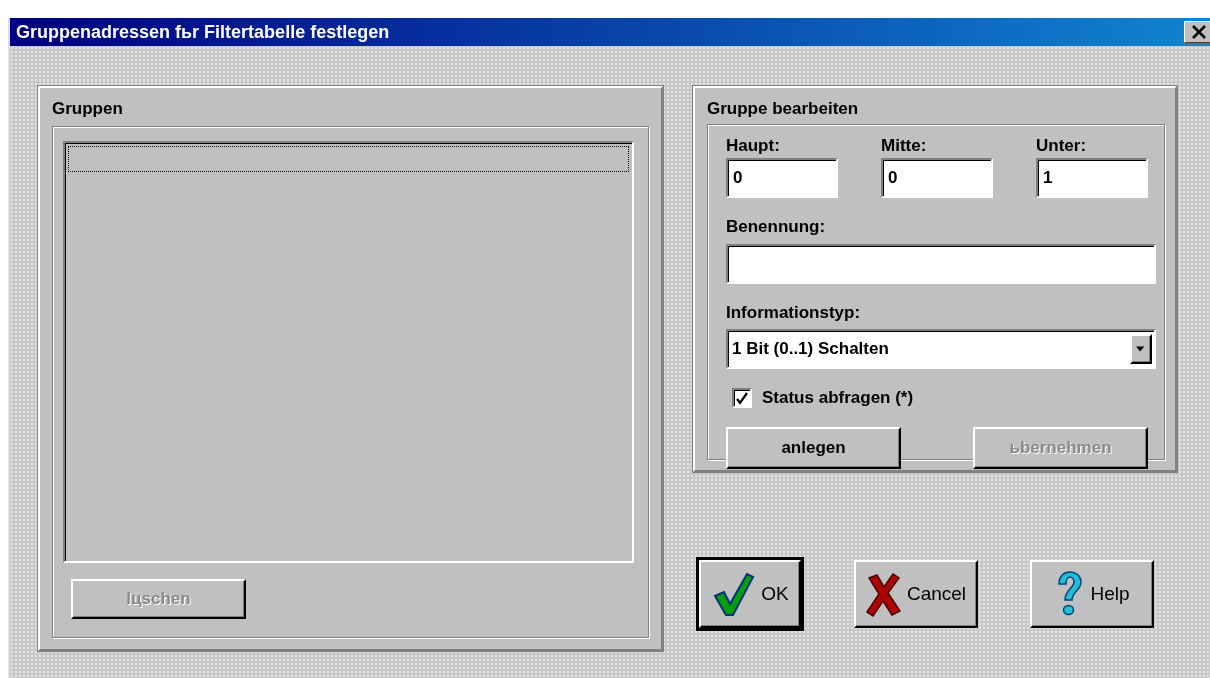  What do you see at coordinates (941, 349) in the screenshot?
I see `info-type-dropdown: 1 Bit (0..1) Schalten` at bounding box center [941, 349].